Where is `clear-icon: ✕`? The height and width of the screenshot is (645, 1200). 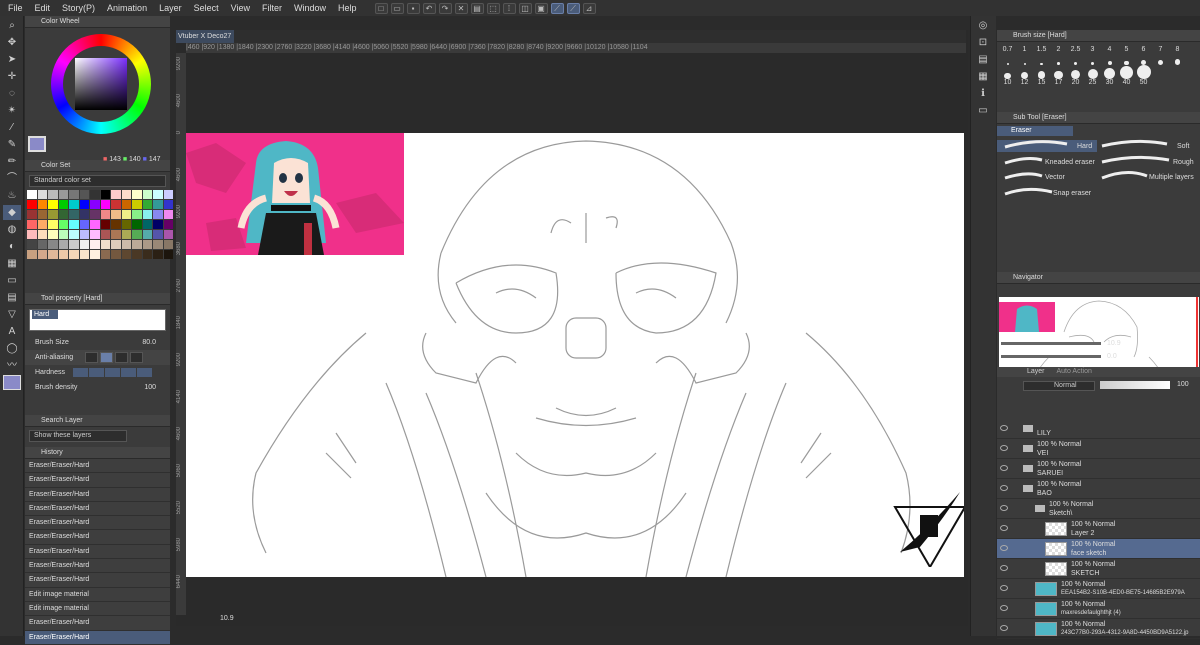
clear-icon: ✕ is located at coordinates (461, 8).